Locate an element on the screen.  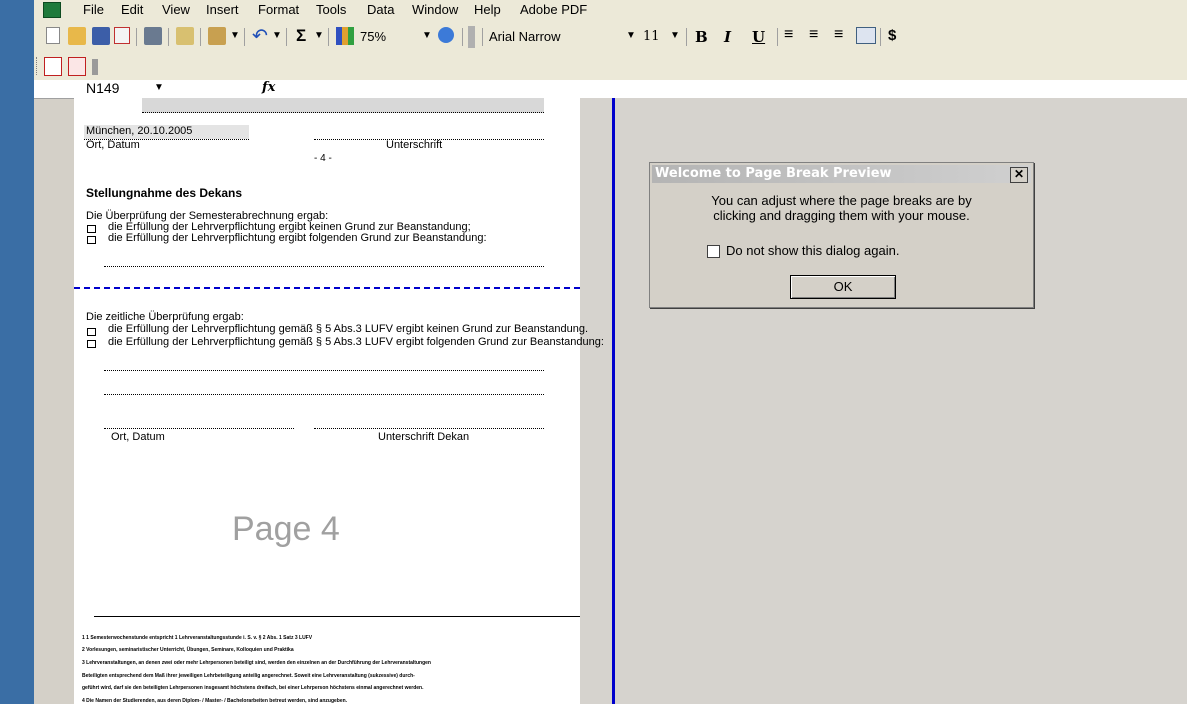
undo-icon: ↶ is located at coordinates (260, 36).